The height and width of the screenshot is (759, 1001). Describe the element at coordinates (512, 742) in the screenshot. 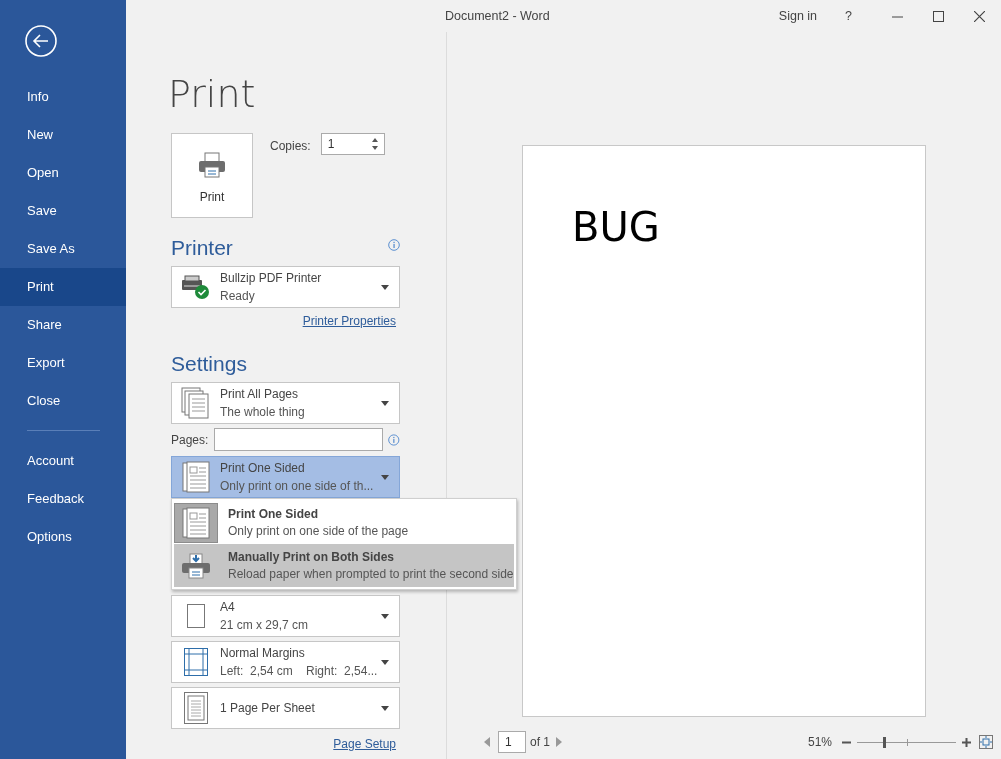

I see `page-number-field: 1` at that location.